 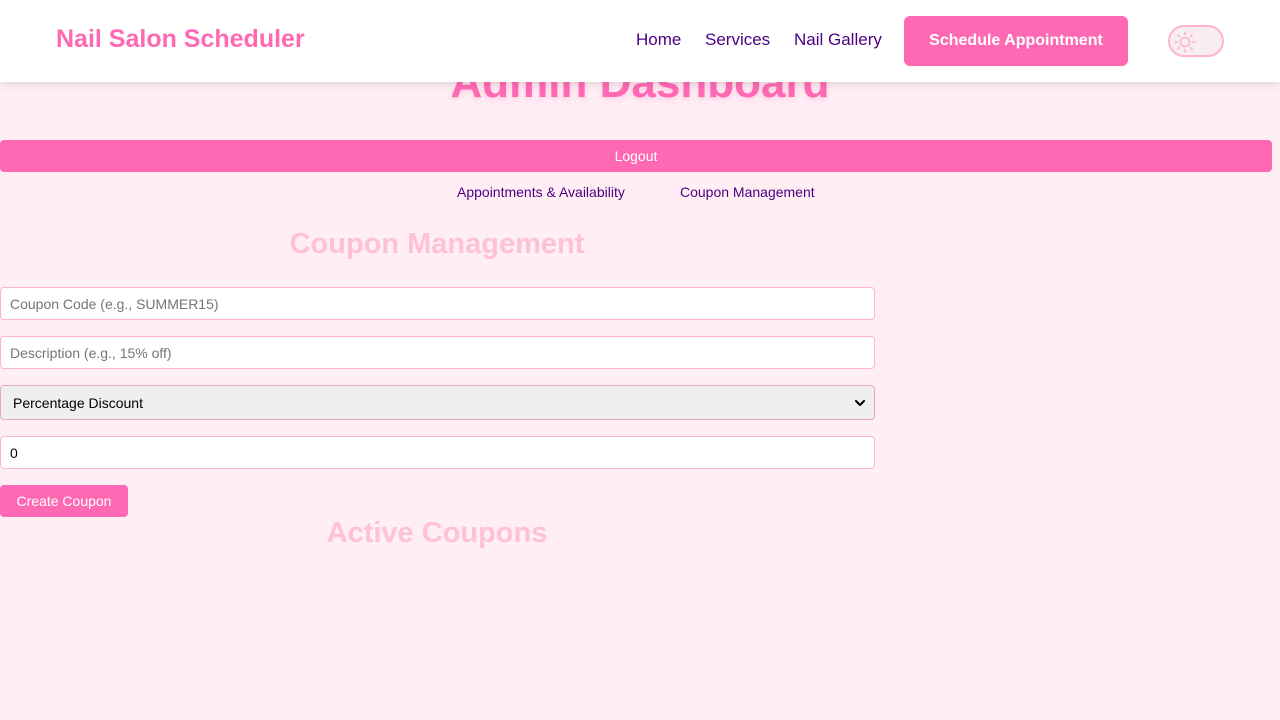 I want to click on discount-value-input: 0, so click(x=437, y=452).